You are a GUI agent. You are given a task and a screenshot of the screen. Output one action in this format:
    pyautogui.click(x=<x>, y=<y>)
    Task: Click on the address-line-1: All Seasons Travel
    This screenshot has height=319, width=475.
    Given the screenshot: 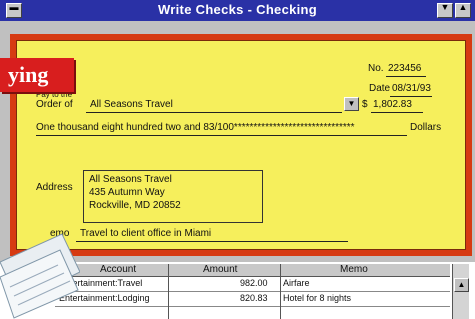 What is the action you would take?
    pyautogui.click(x=130, y=179)
    